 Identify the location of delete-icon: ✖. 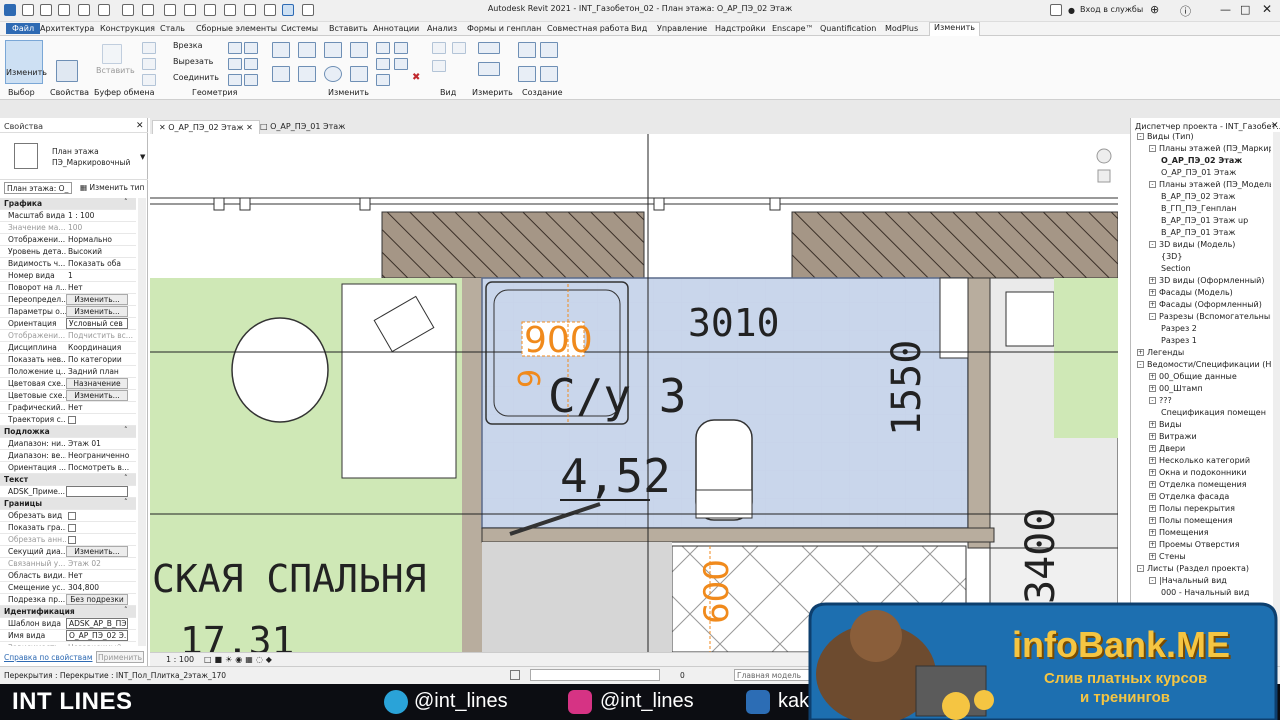
(417, 78).